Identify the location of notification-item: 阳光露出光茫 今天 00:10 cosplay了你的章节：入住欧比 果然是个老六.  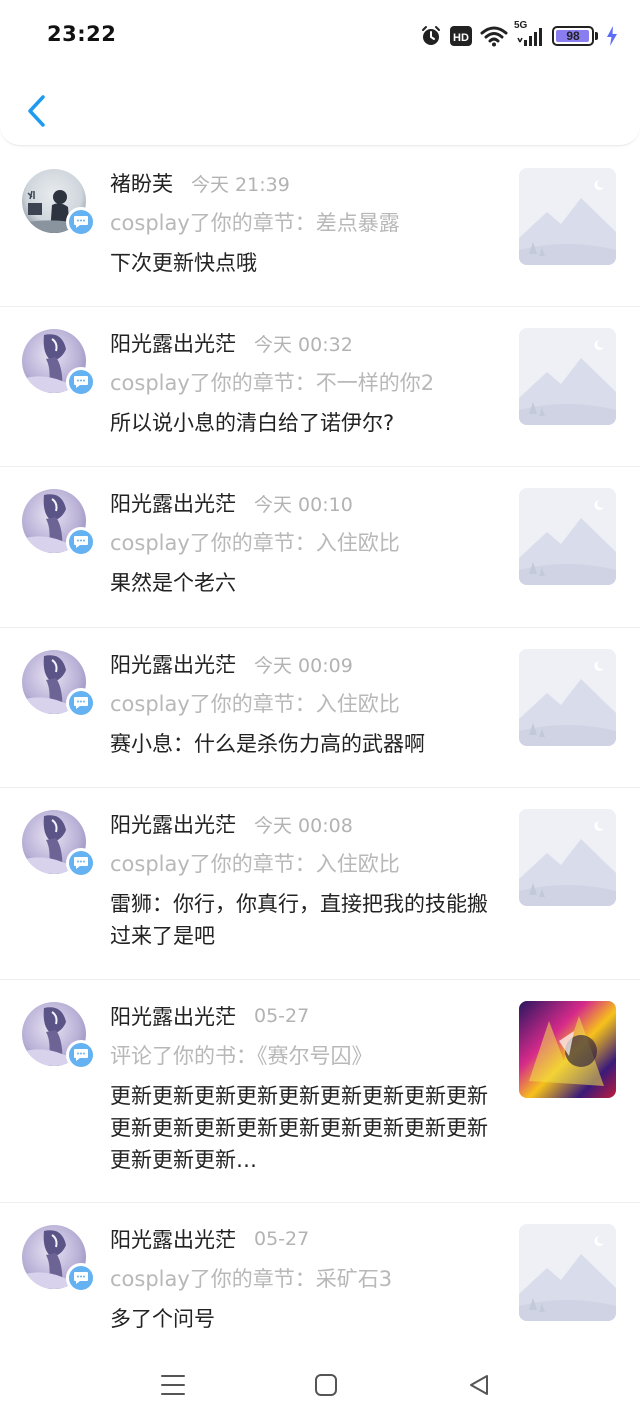
(320, 547).